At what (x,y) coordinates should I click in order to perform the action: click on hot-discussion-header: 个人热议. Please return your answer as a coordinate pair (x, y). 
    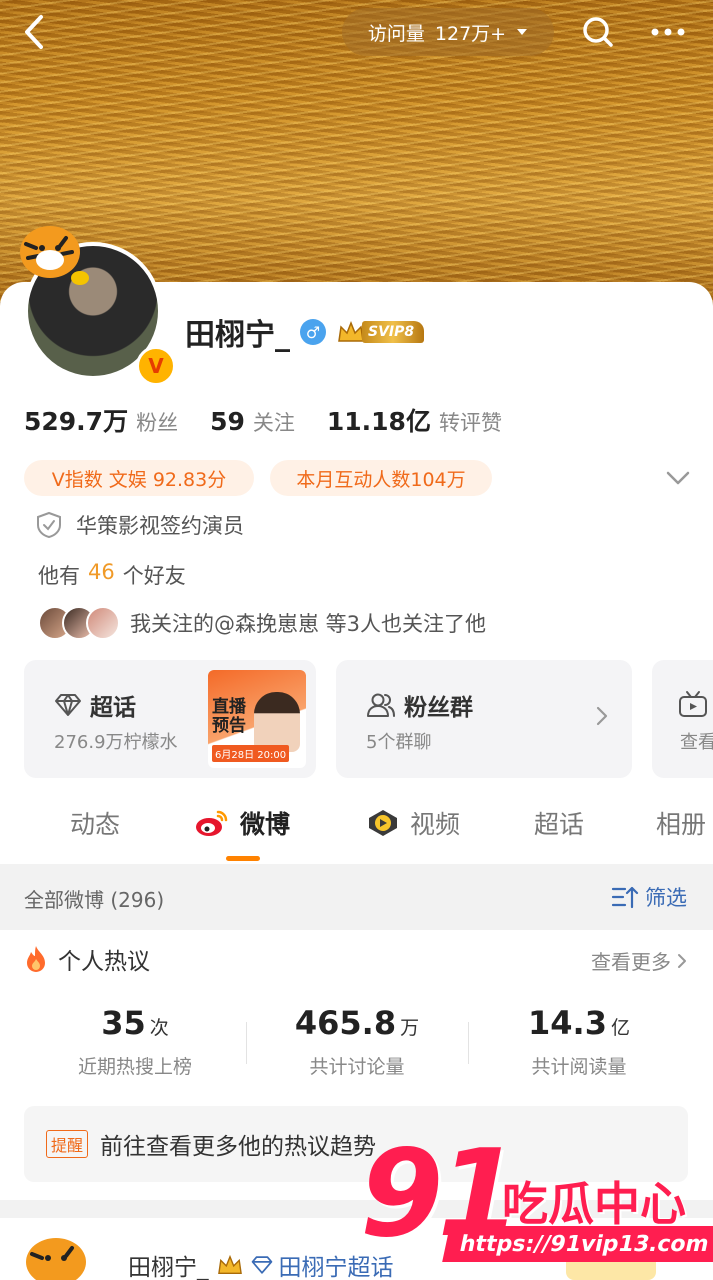
    Looking at the image, I should click on (87, 959).